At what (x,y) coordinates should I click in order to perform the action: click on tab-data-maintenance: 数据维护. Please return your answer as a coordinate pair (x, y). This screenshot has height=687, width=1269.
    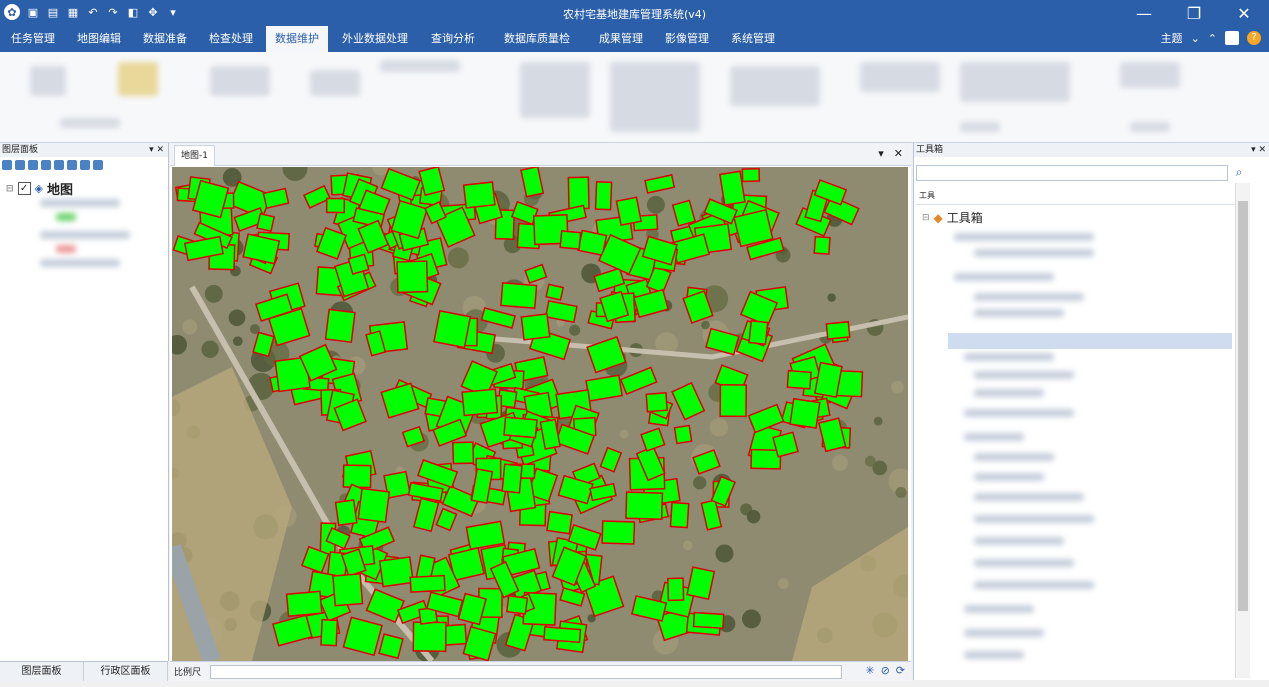
    Looking at the image, I should click on (297, 39).